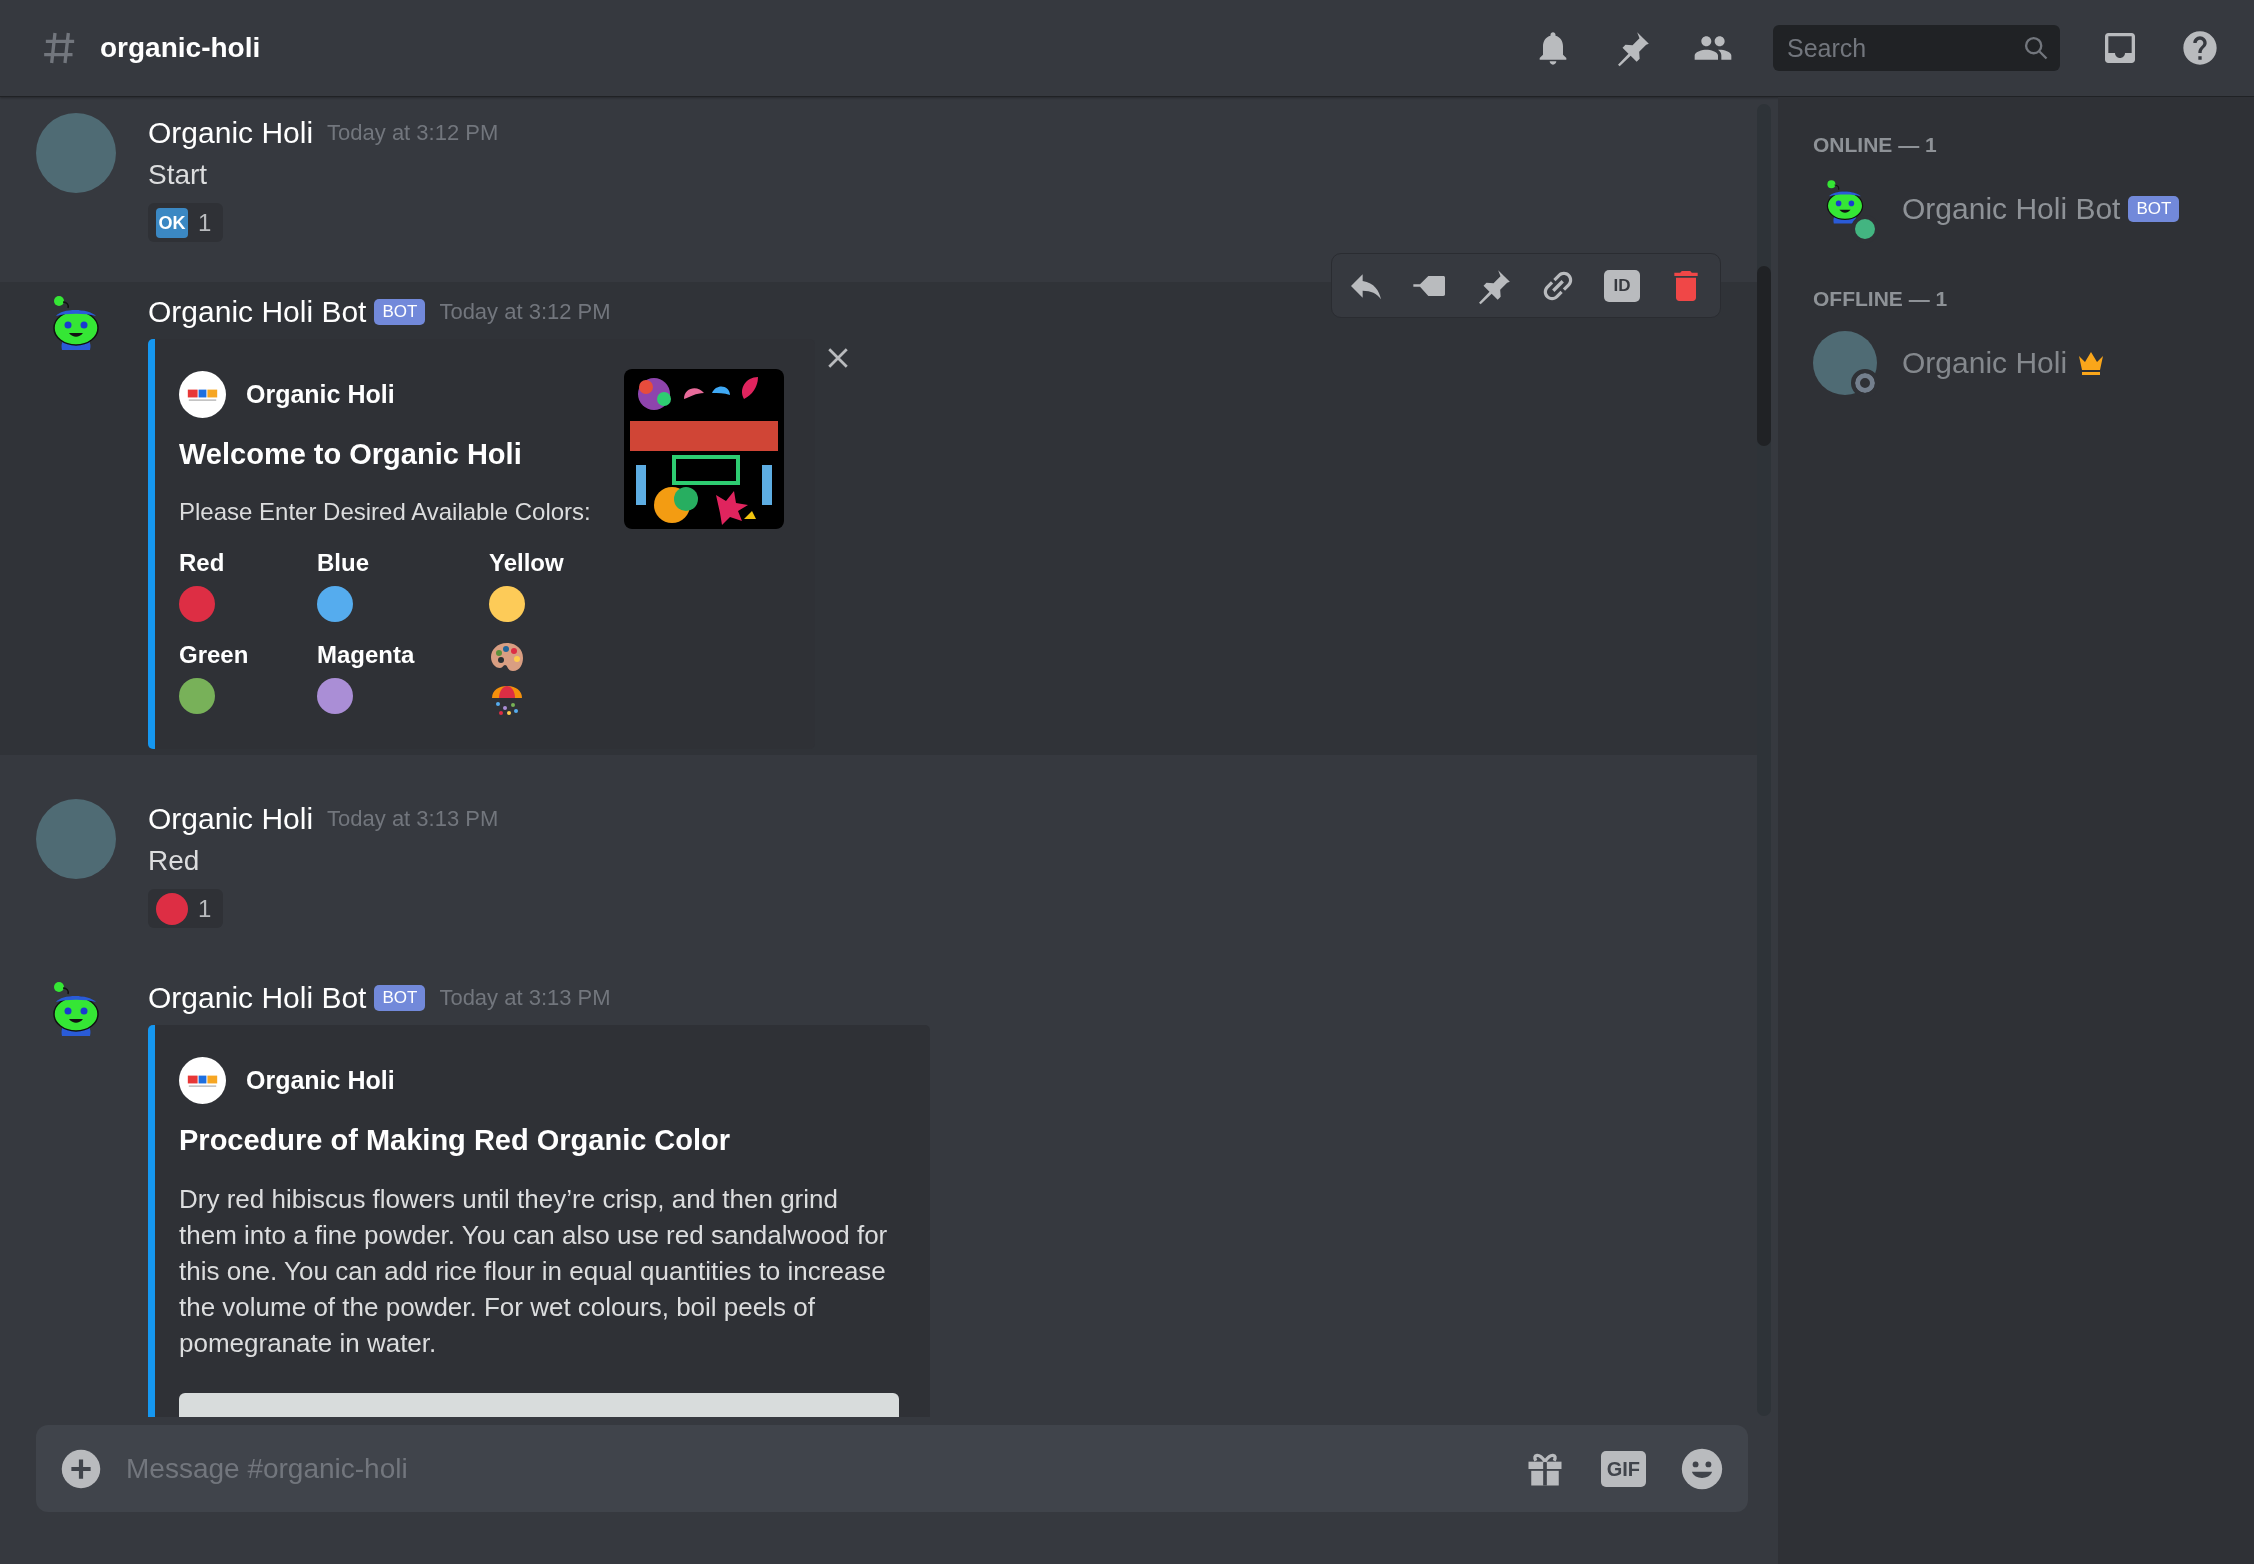 Image resolution: width=2254 pixels, height=1564 pixels. What do you see at coordinates (2036, 48) in the screenshot?
I see `search-icon` at bounding box center [2036, 48].